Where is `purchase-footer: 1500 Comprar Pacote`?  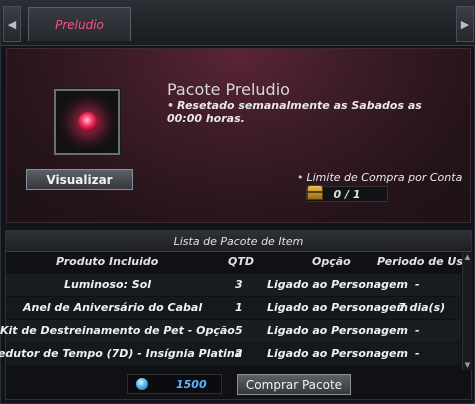 purchase-footer: 1500 Comprar Pacote is located at coordinates (240, 384).